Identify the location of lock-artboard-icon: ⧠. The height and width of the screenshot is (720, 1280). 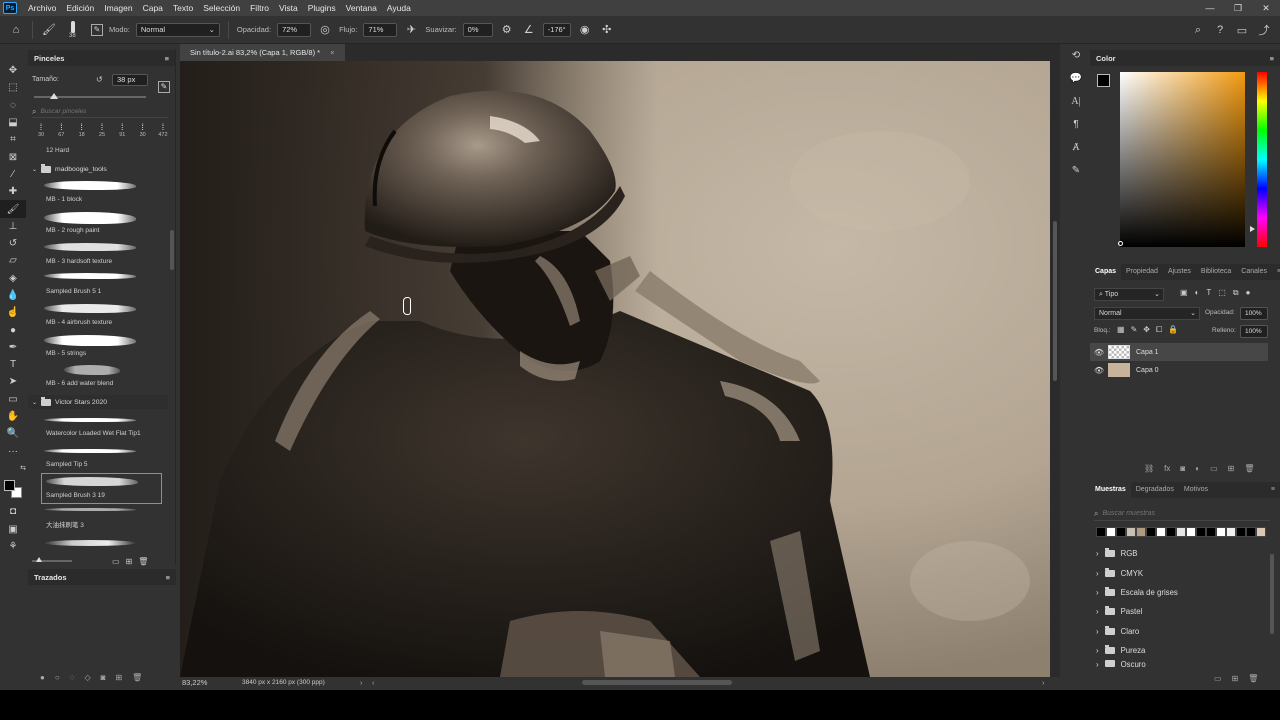
(1159, 330).